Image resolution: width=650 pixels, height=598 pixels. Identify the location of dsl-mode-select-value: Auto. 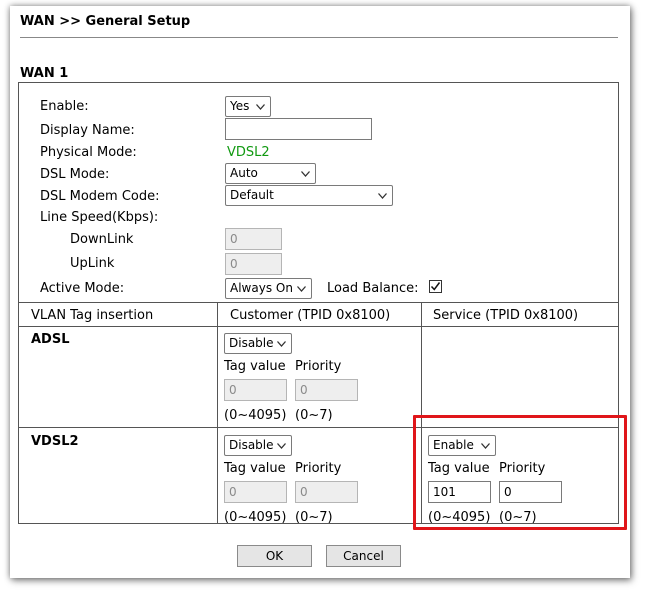
(244, 173).